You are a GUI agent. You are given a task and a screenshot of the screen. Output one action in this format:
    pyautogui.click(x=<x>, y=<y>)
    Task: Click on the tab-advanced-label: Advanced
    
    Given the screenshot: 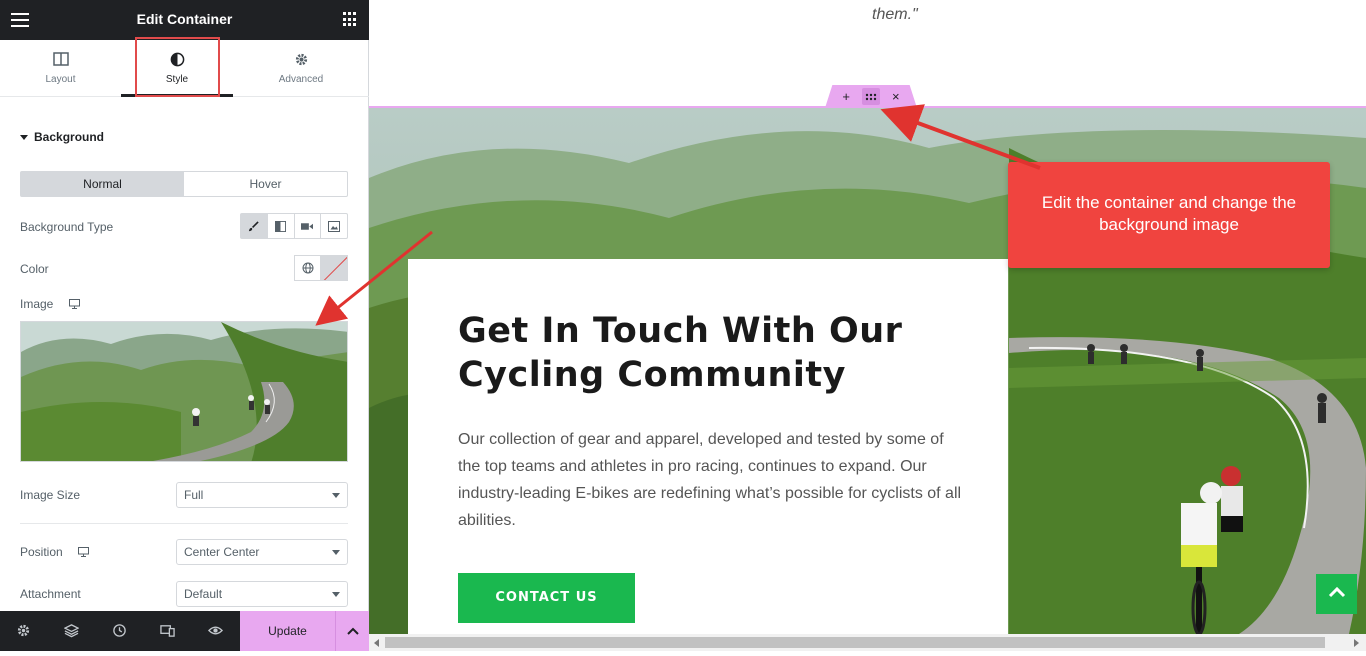 What is the action you would take?
    pyautogui.click(x=301, y=79)
    